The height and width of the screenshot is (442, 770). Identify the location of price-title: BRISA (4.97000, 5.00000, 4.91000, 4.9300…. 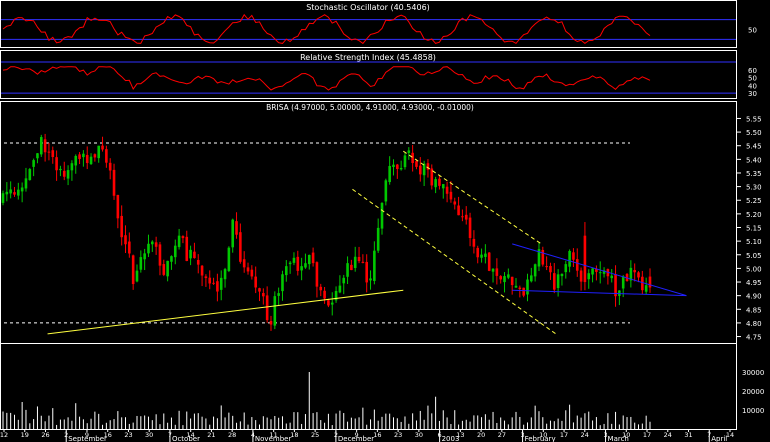
(370, 107).